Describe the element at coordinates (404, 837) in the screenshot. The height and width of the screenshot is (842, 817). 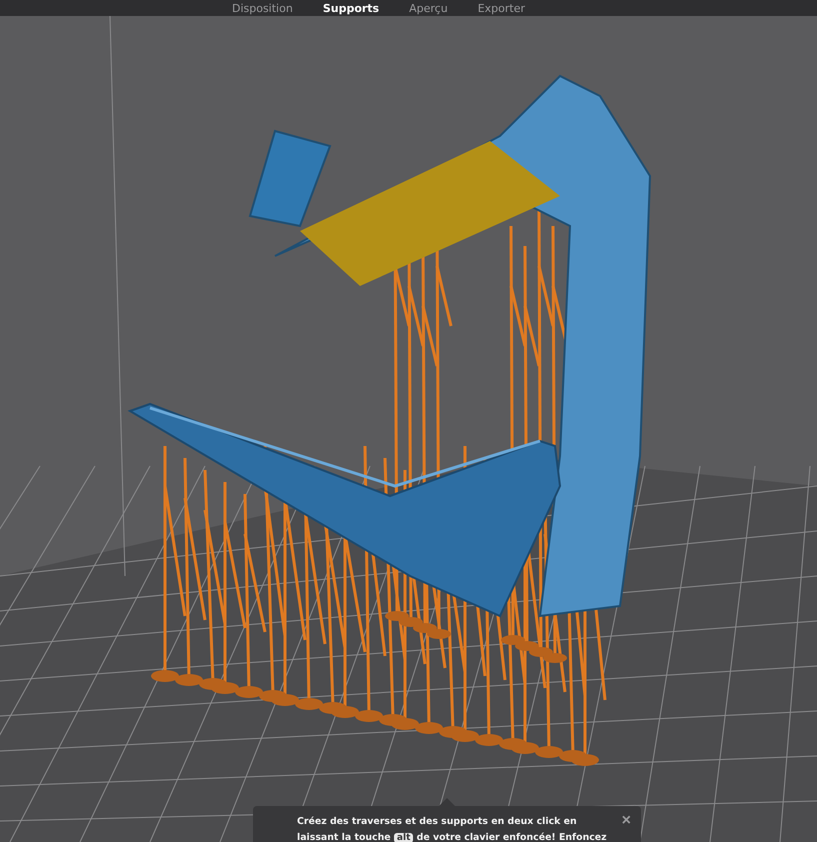
I see `key-label: alt` at that location.